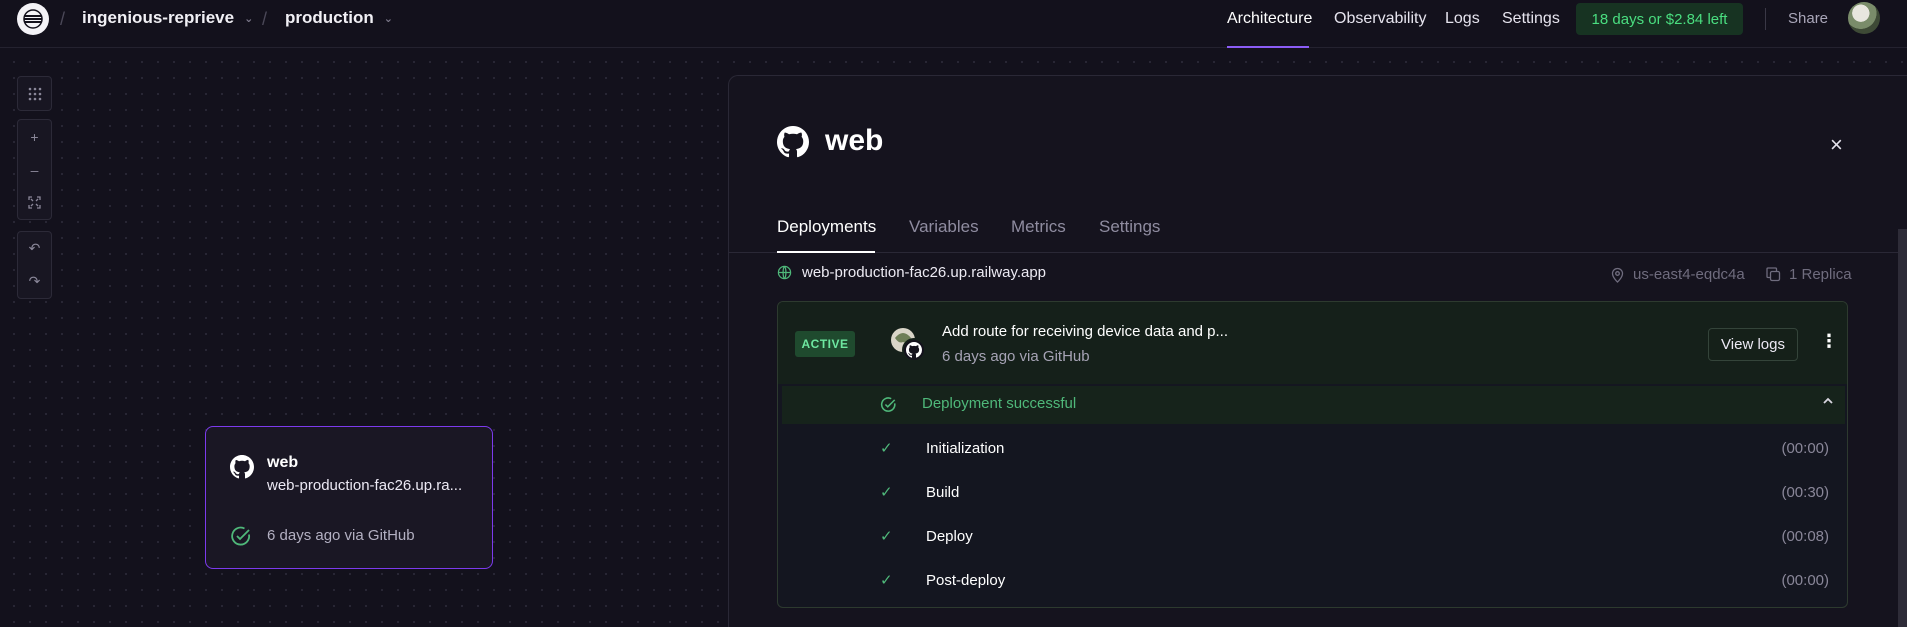 The image size is (1907, 627). Describe the element at coordinates (1129, 227) in the screenshot. I see `tab-settings: Settings` at that location.